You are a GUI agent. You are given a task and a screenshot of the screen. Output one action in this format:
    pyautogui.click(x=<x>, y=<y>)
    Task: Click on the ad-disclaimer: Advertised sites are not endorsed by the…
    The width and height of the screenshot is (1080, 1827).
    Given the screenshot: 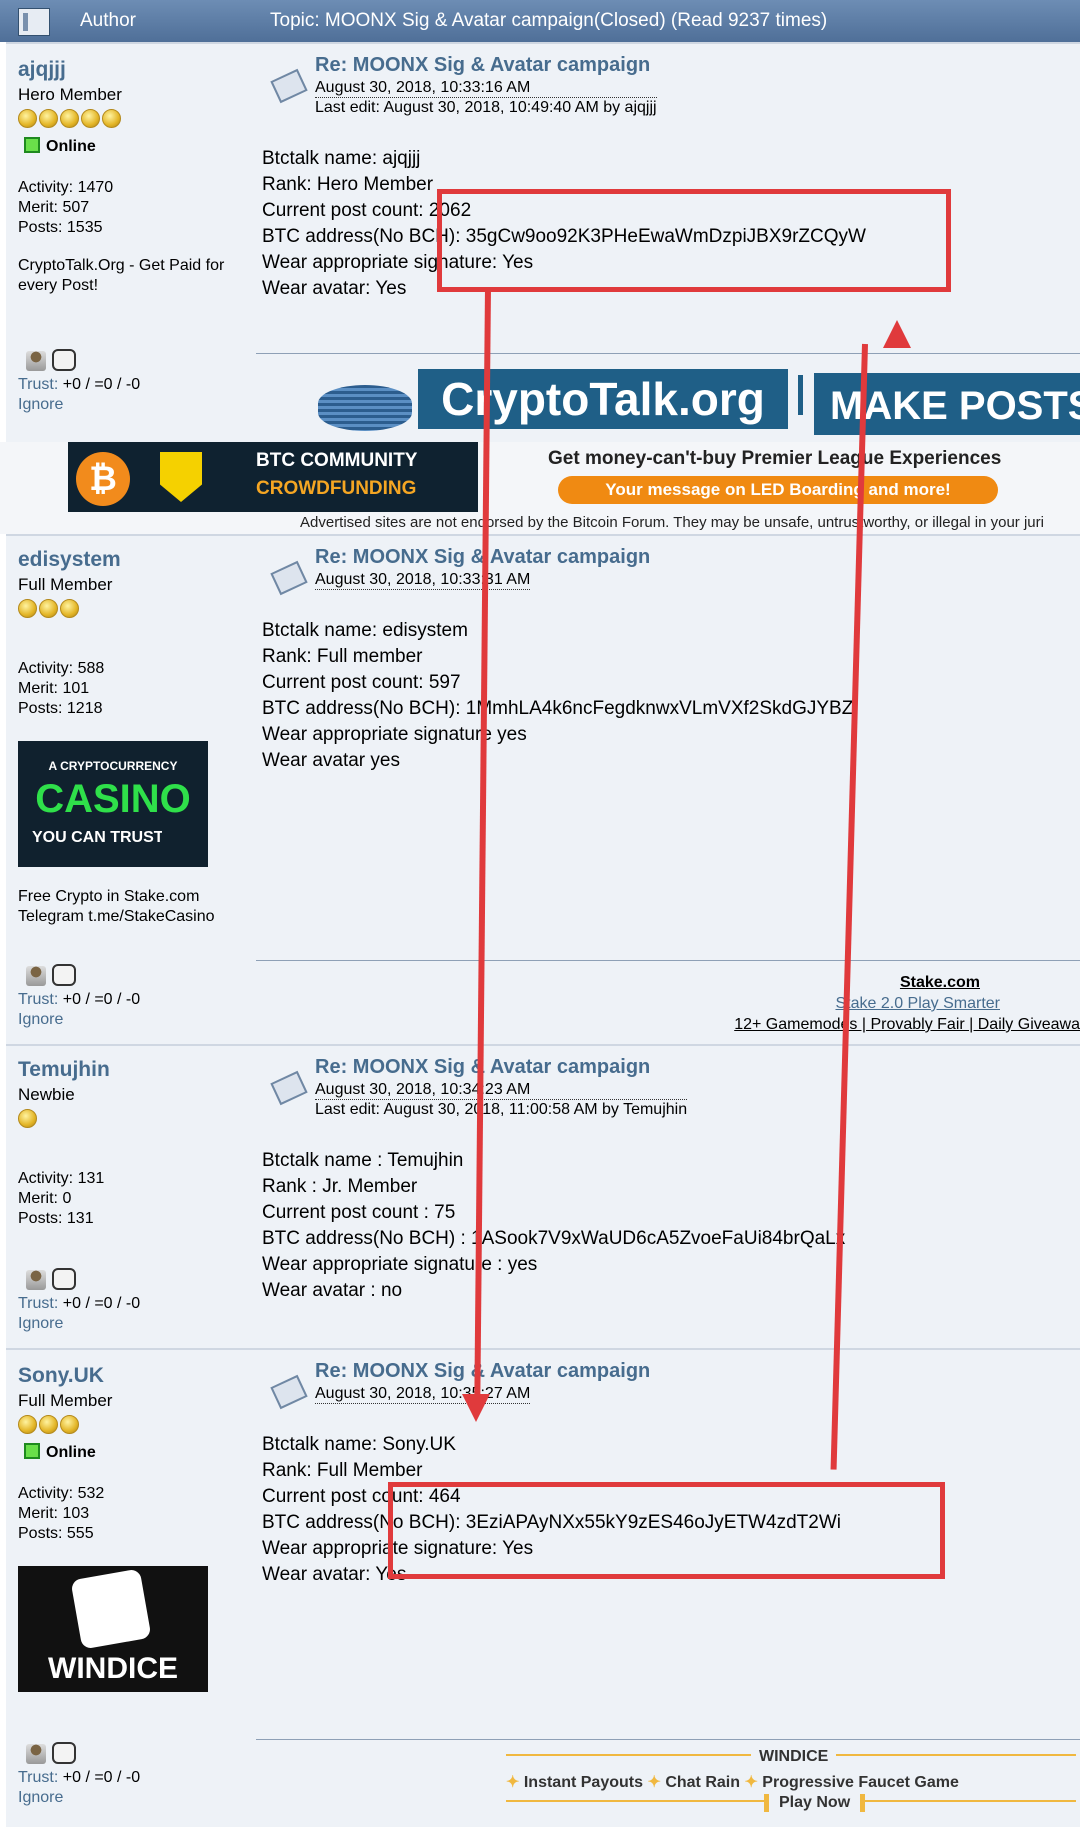 What is the action you would take?
    pyautogui.click(x=672, y=522)
    